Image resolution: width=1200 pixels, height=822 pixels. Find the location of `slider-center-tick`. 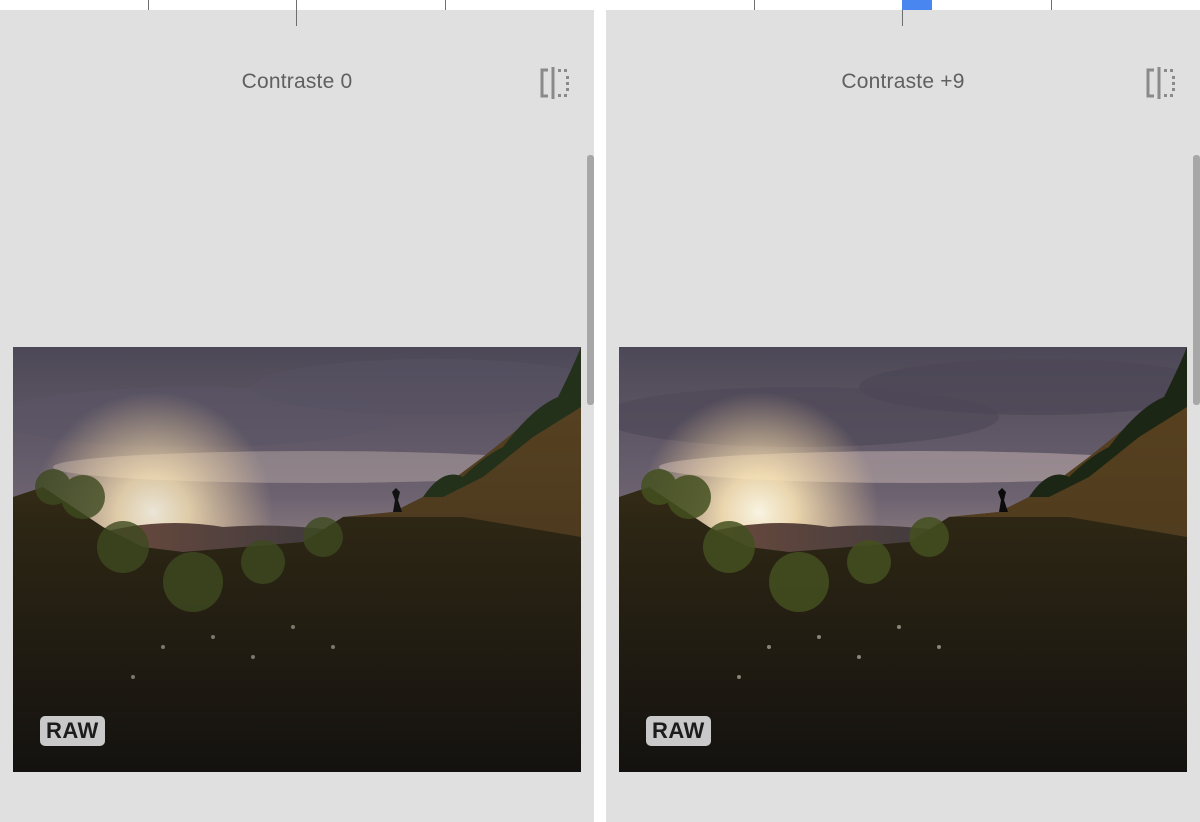

slider-center-tick is located at coordinates (296, 13).